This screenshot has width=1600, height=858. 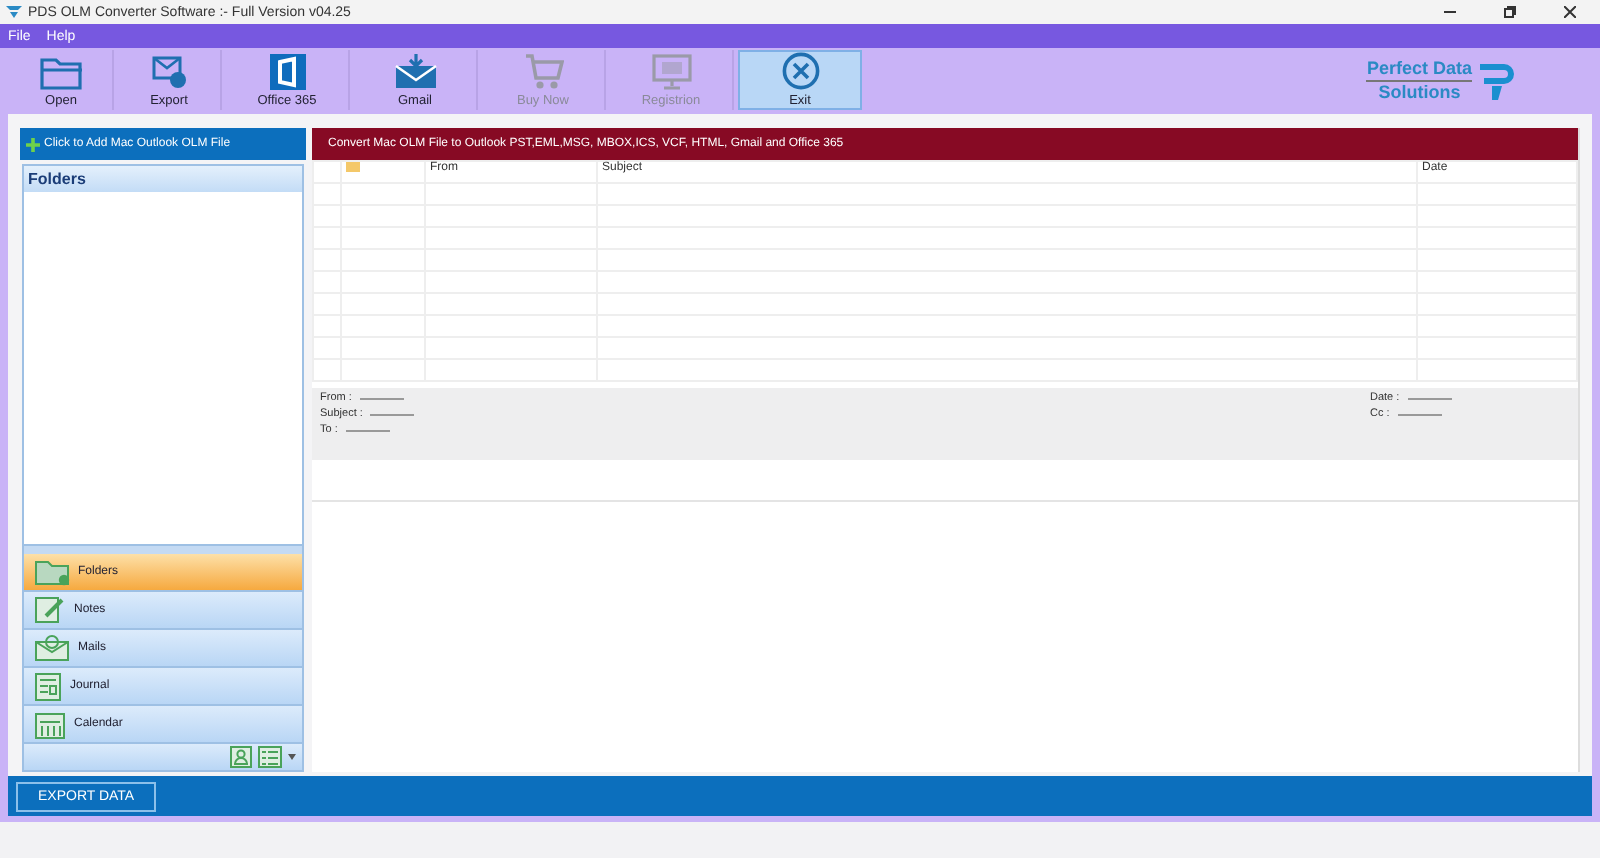 I want to click on office-icon, so click(x=287, y=71).